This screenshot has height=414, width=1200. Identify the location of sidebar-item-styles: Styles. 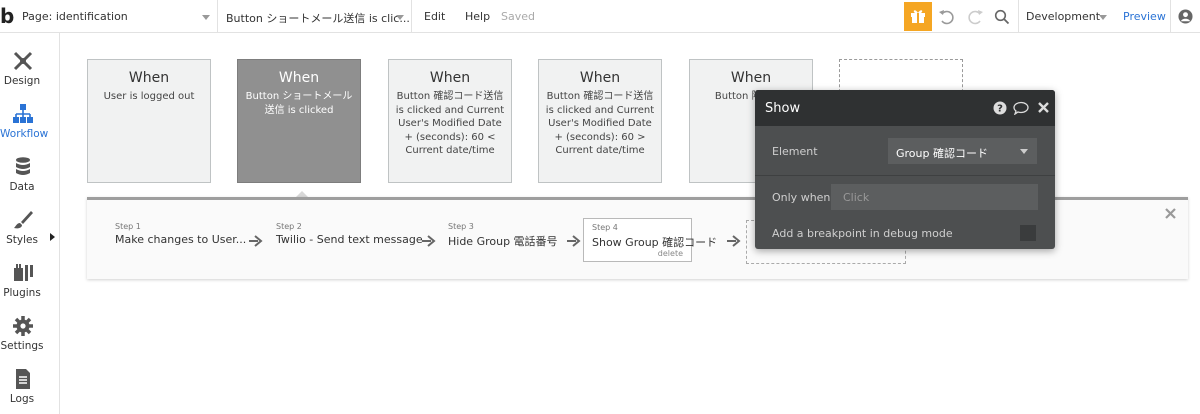
(24, 226).